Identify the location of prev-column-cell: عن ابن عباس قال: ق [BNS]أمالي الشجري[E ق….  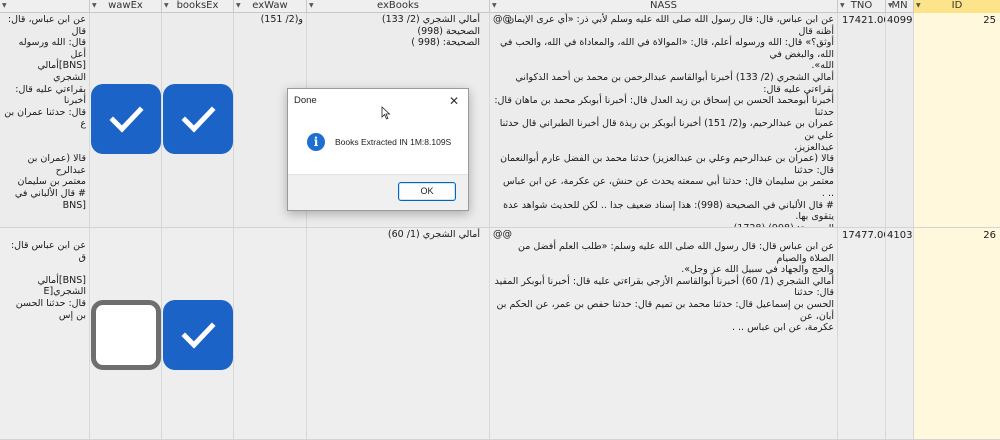
(45, 333).